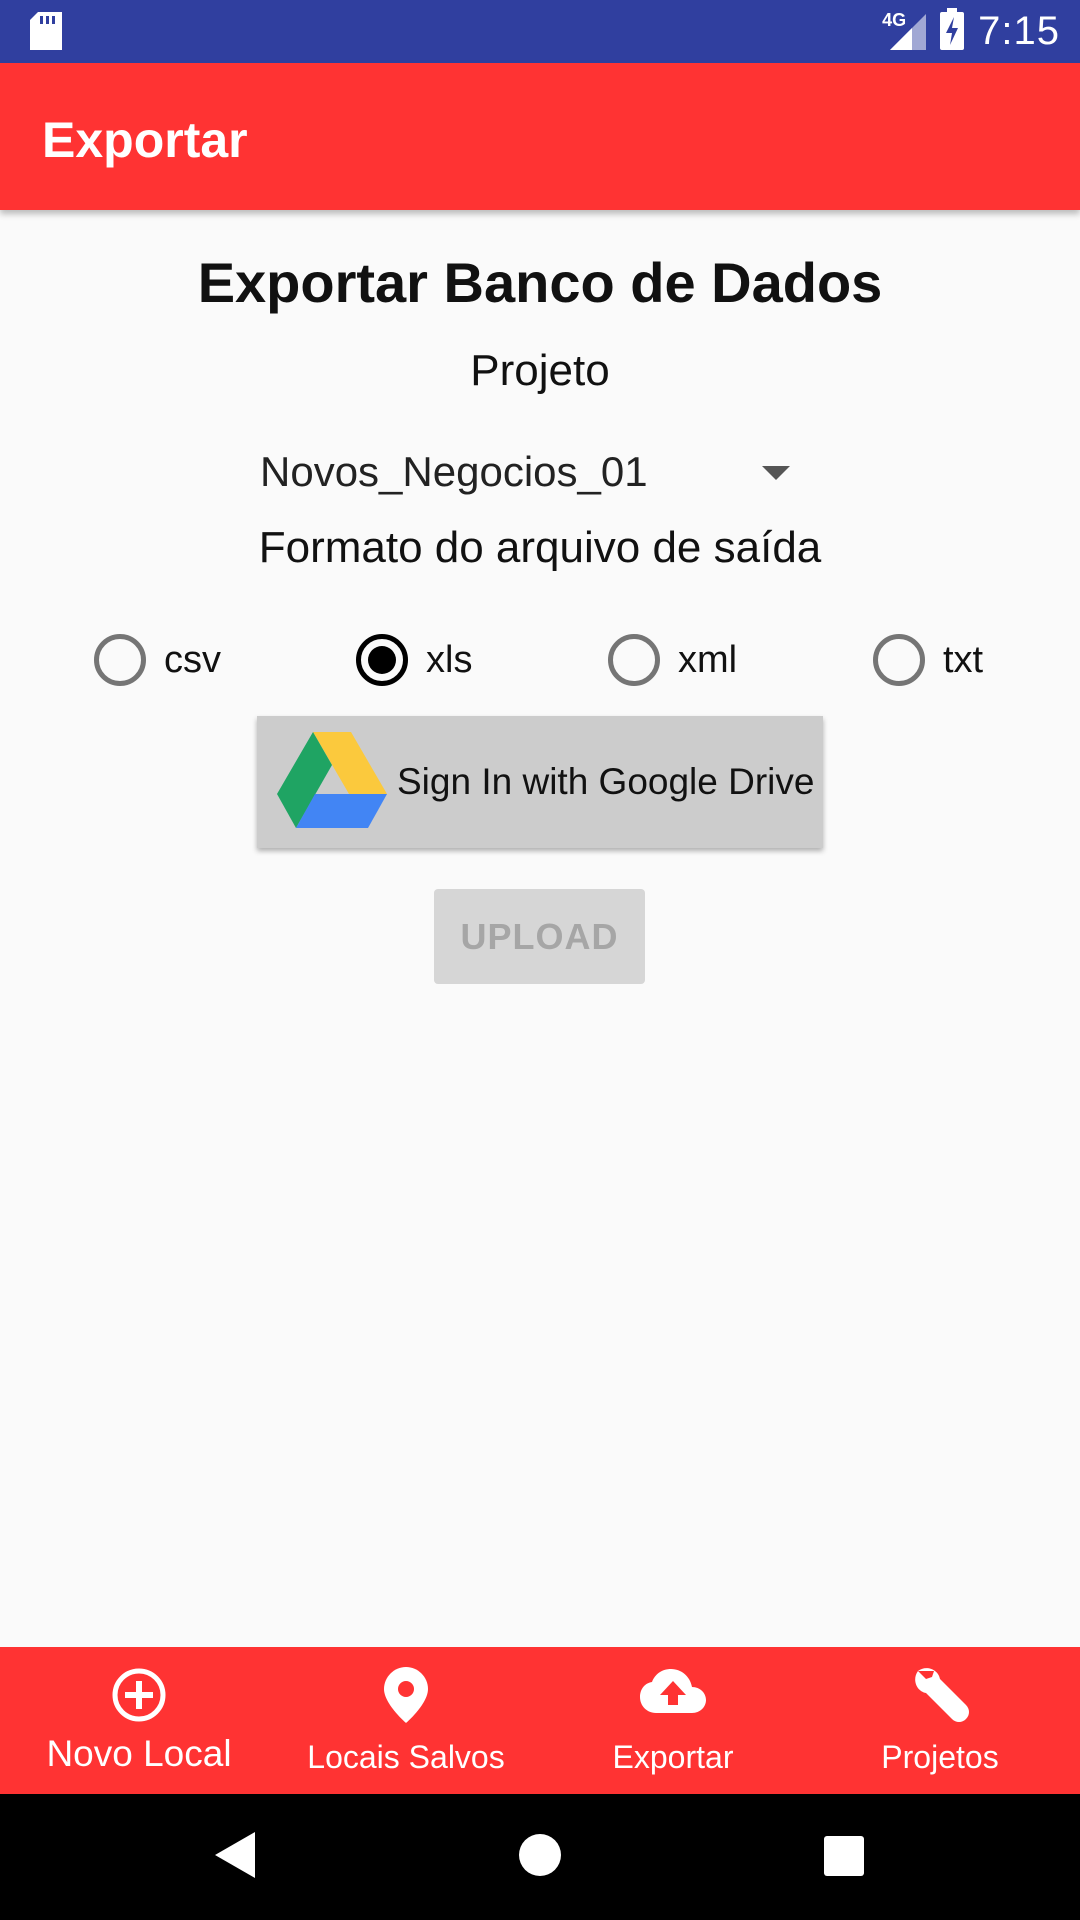  I want to click on radio-txt: txt, so click(928, 660).